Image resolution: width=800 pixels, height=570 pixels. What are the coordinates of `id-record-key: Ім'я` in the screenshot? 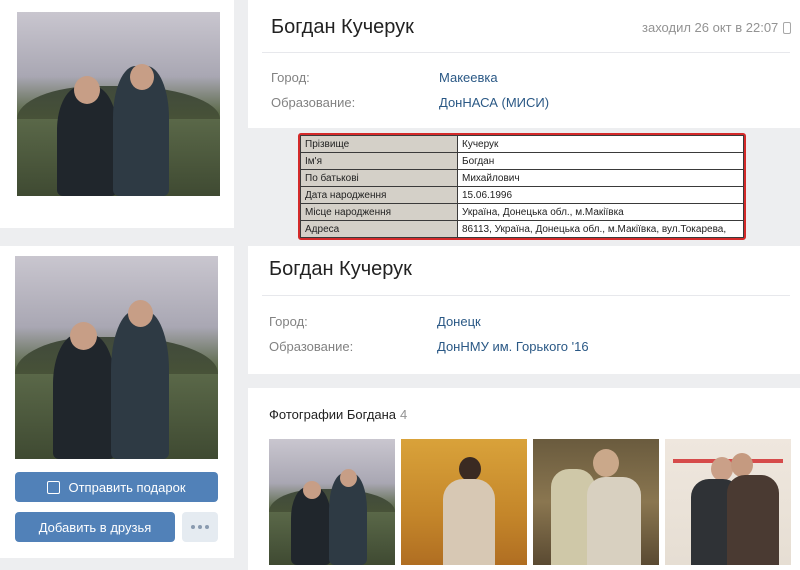 It's located at (379, 161).